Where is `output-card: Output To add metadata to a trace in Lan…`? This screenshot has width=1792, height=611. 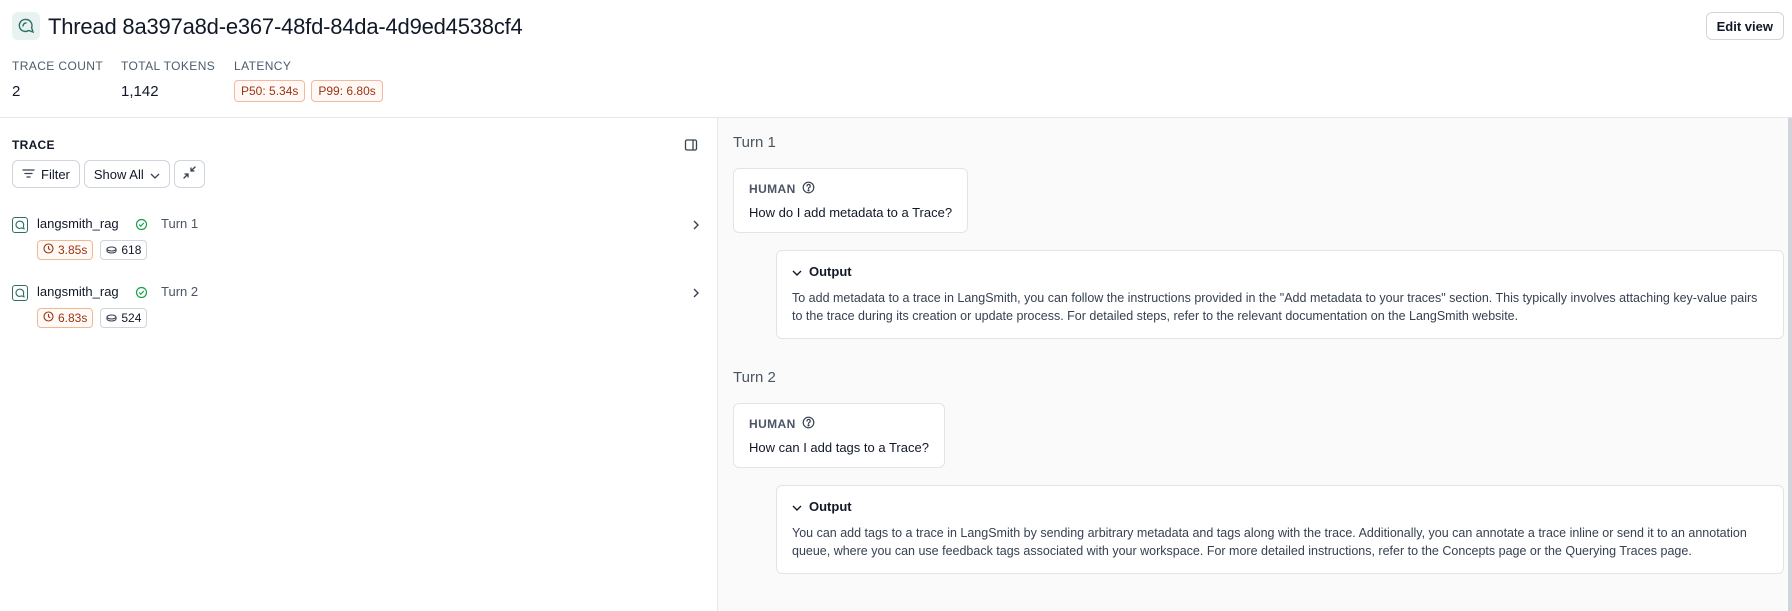
output-card: Output To add metadata to a trace in Lan… is located at coordinates (1280, 294).